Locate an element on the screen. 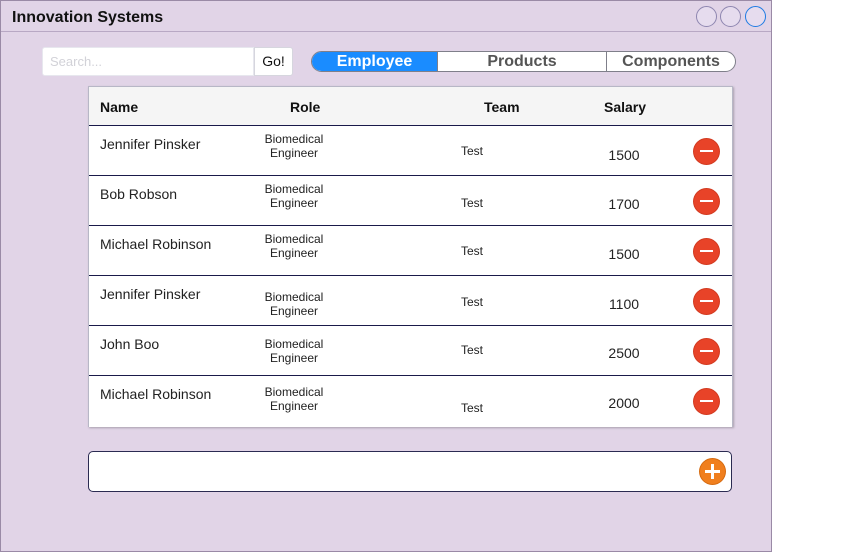 This screenshot has height=554, width=868. tab-bar: Employee Products Components is located at coordinates (523, 61).